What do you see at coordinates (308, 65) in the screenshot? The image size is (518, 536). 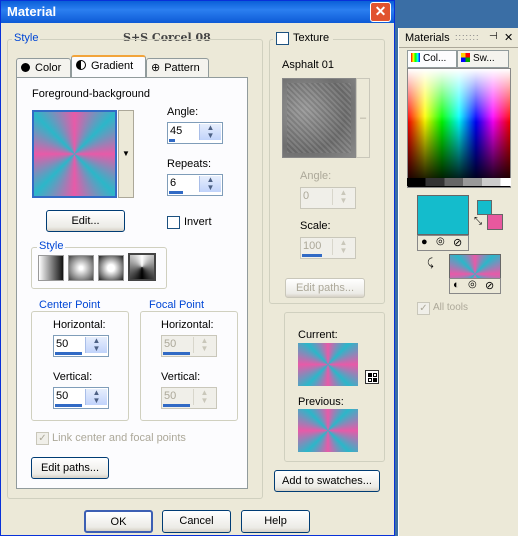 I see `texture-name: Asphalt 01` at bounding box center [308, 65].